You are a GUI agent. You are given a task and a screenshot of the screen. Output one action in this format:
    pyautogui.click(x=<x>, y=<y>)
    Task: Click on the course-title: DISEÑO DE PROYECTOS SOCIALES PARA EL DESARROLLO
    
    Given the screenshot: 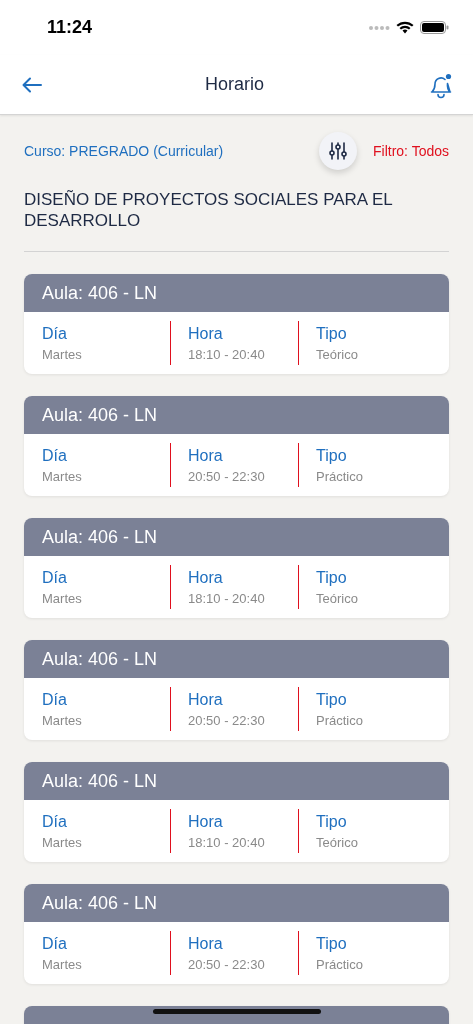 What is the action you would take?
    pyautogui.click(x=209, y=210)
    